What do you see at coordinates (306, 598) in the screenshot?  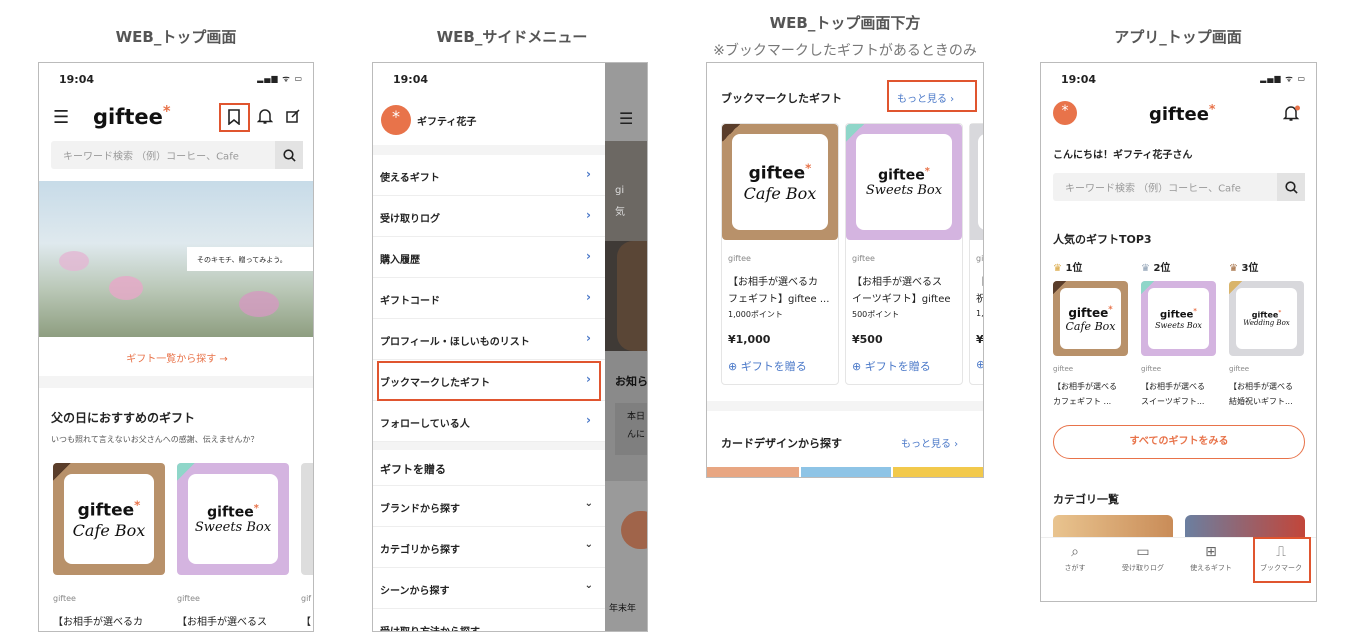 I see `card-brand: gif` at bounding box center [306, 598].